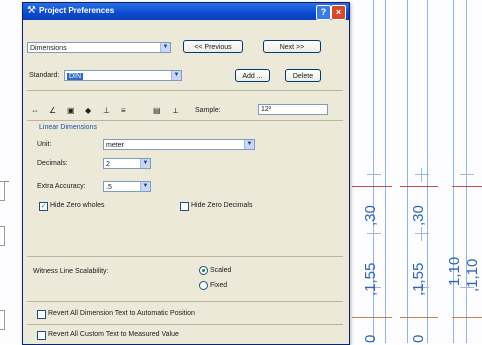 The image size is (482, 345). What do you see at coordinates (52, 110) in the screenshot?
I see `angle-icon: ∠` at bounding box center [52, 110].